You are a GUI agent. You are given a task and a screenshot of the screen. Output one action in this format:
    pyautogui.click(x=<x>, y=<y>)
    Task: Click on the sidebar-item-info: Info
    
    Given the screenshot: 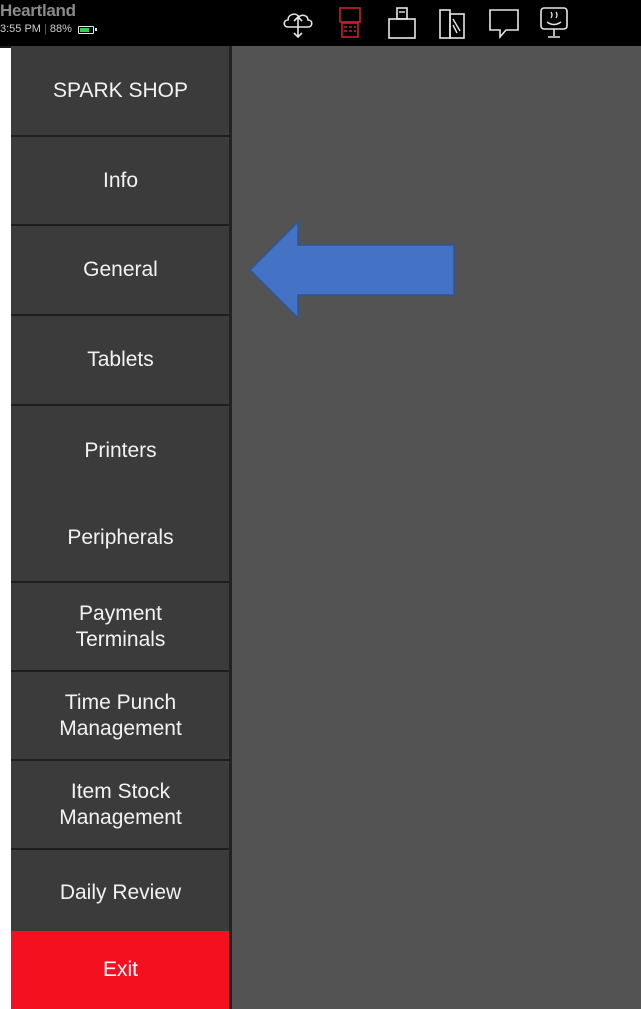 What is the action you would take?
    pyautogui.click(x=120, y=181)
    